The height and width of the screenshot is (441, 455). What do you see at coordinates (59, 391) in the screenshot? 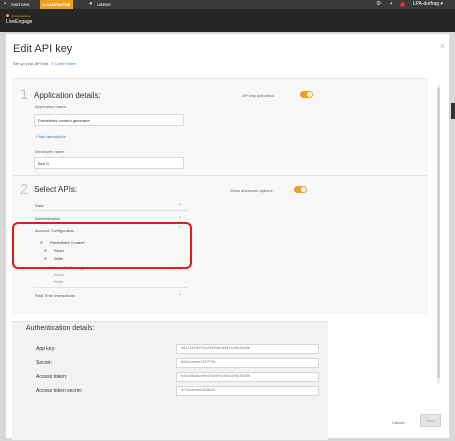
I see `access-token-secret-label: Access token secret:` at bounding box center [59, 391].